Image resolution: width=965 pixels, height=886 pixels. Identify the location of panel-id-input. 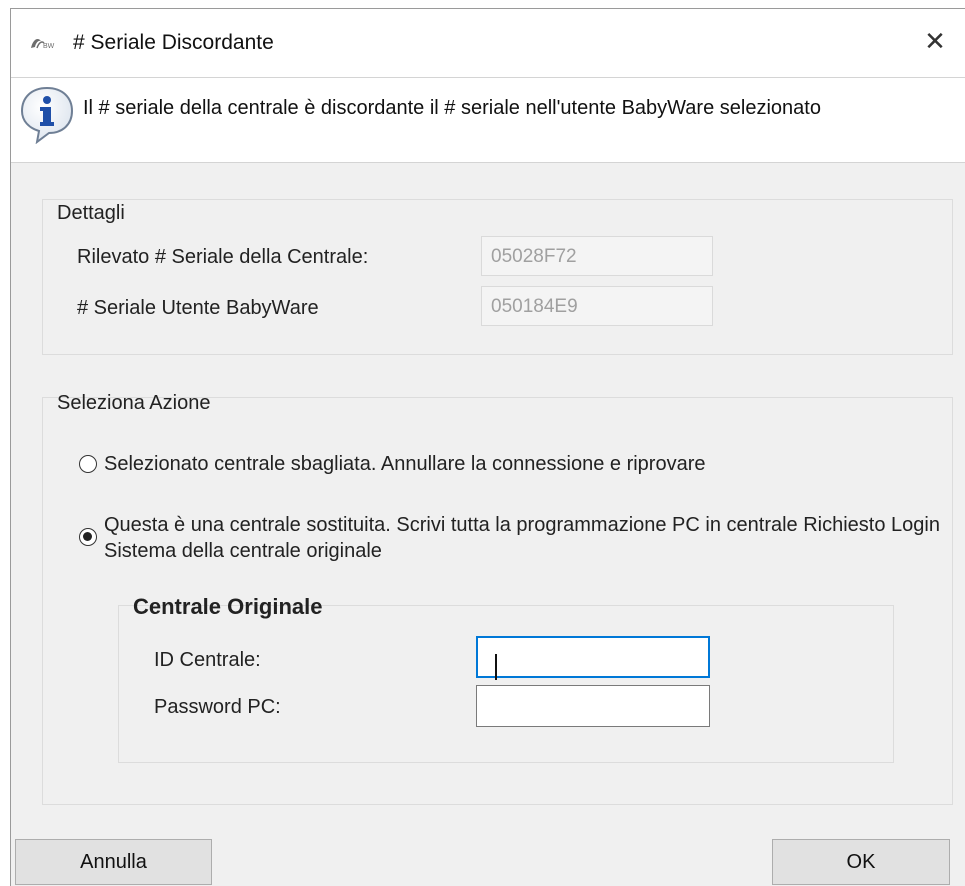
(593, 657).